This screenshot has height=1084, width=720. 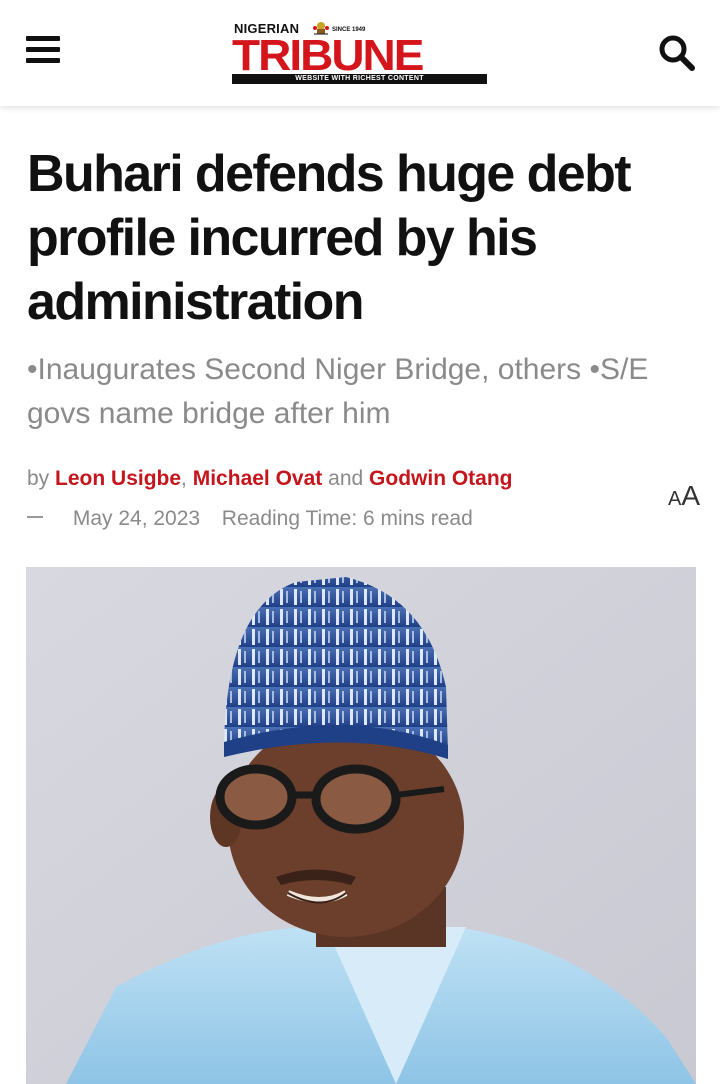 I want to click on author-link: Godwin Otang, so click(x=440, y=478).